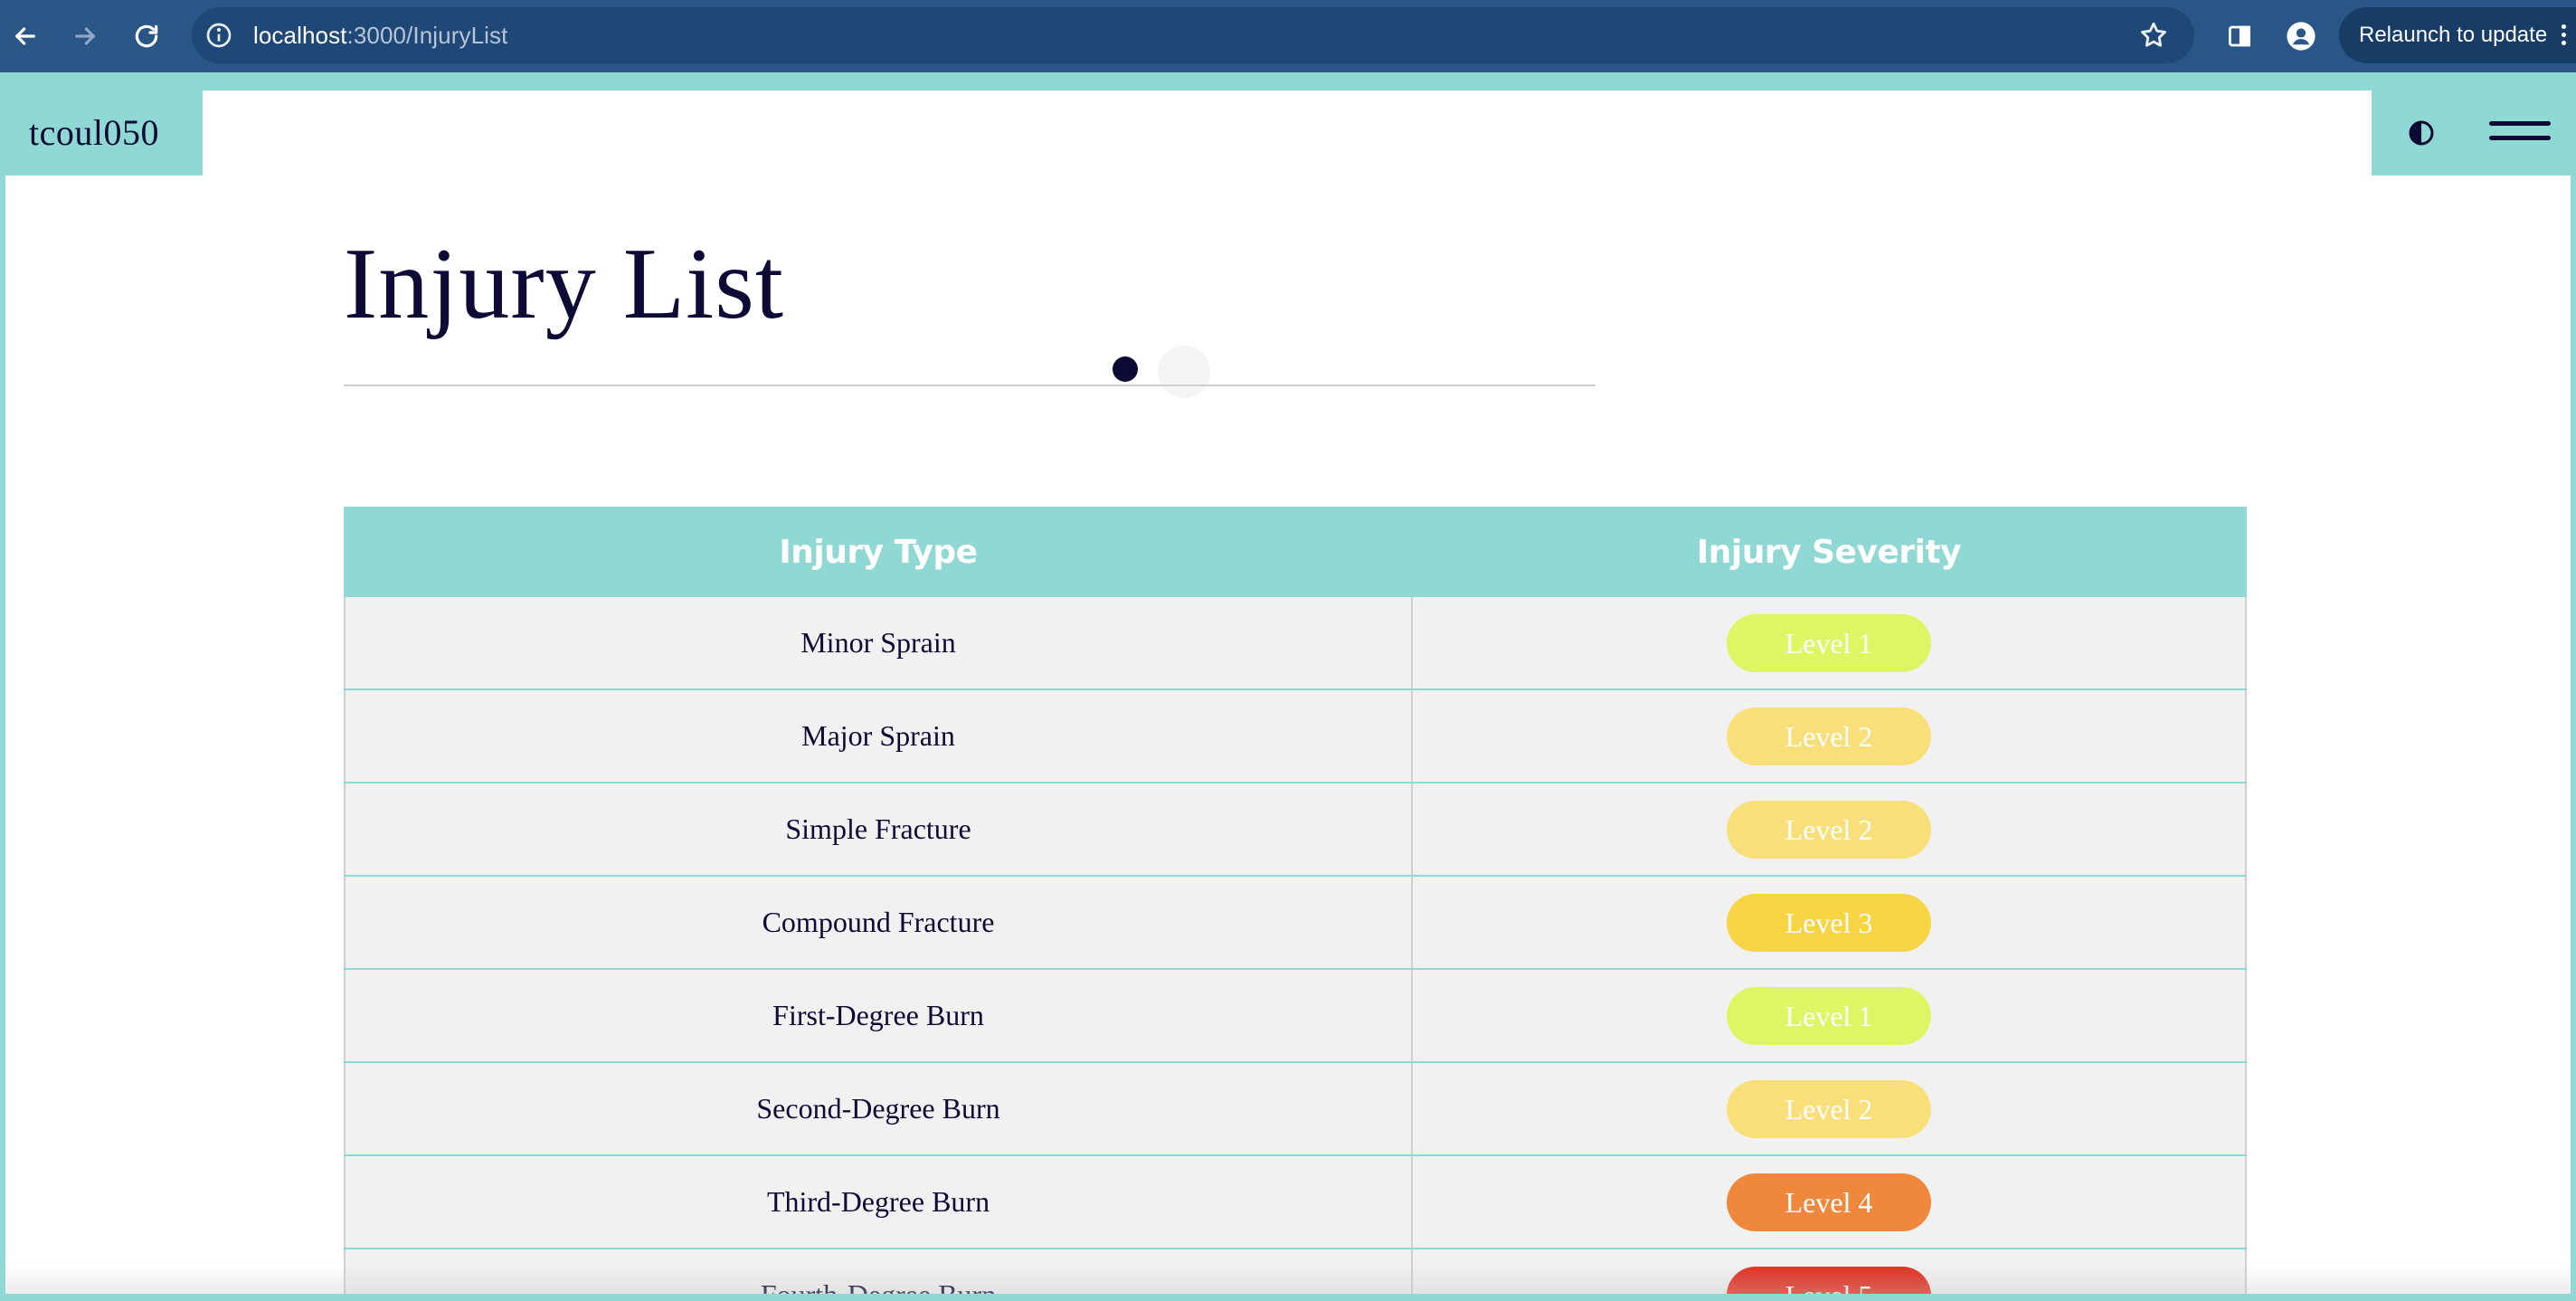 The width and height of the screenshot is (2576, 1301). I want to click on back-icon, so click(25, 36).